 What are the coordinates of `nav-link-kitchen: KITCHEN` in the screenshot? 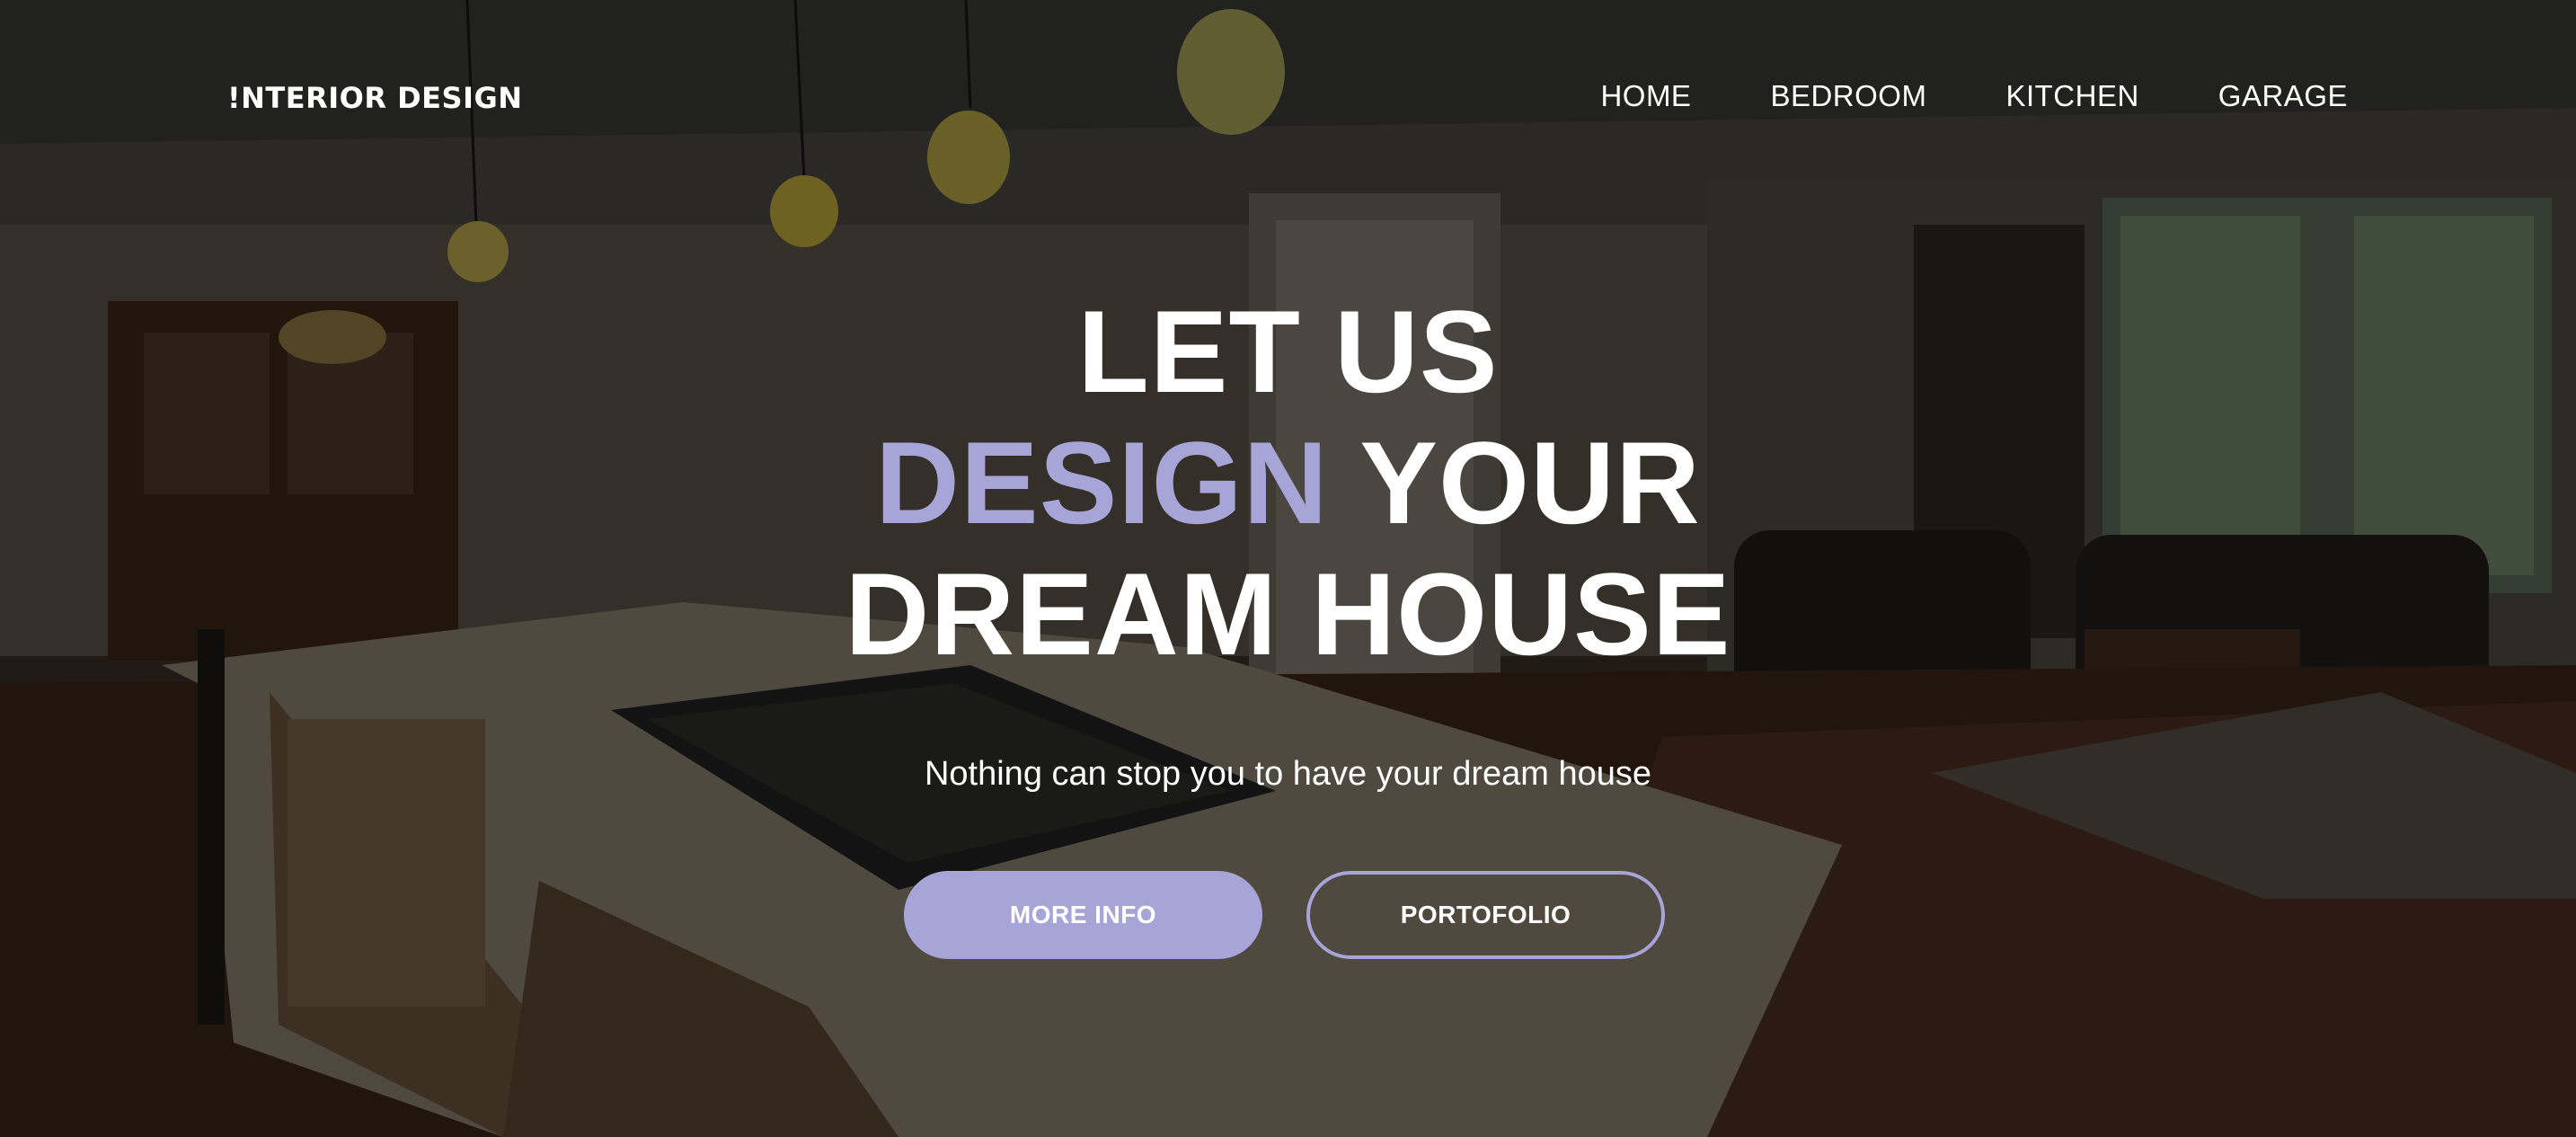 It's located at (2072, 96).